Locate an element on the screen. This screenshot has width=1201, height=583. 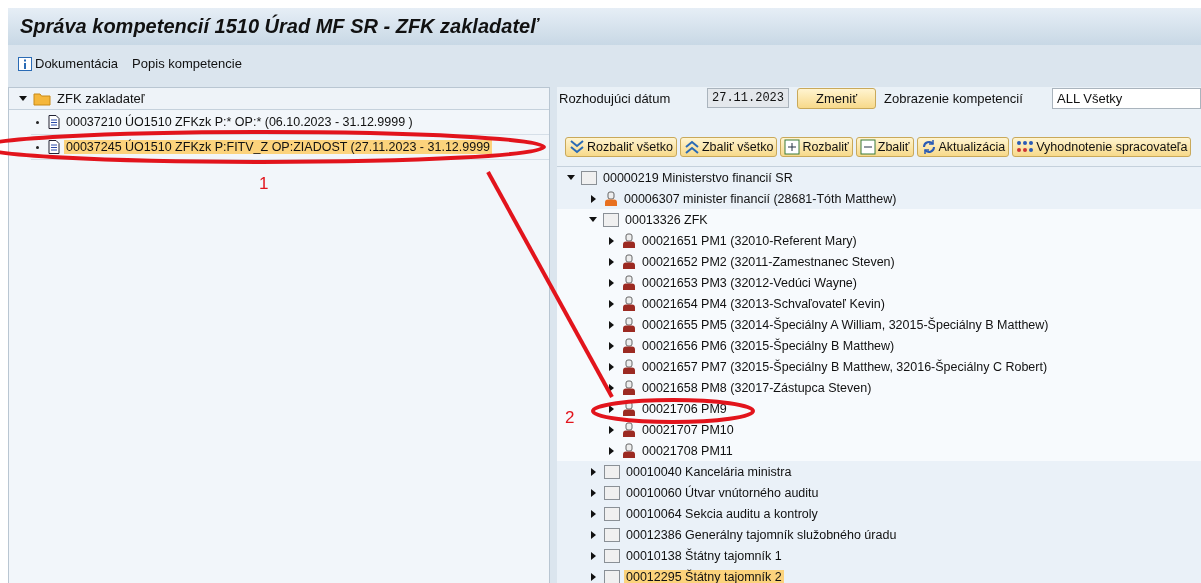
view-label: Zobrazenie kompetencií is located at coordinates (954, 98).